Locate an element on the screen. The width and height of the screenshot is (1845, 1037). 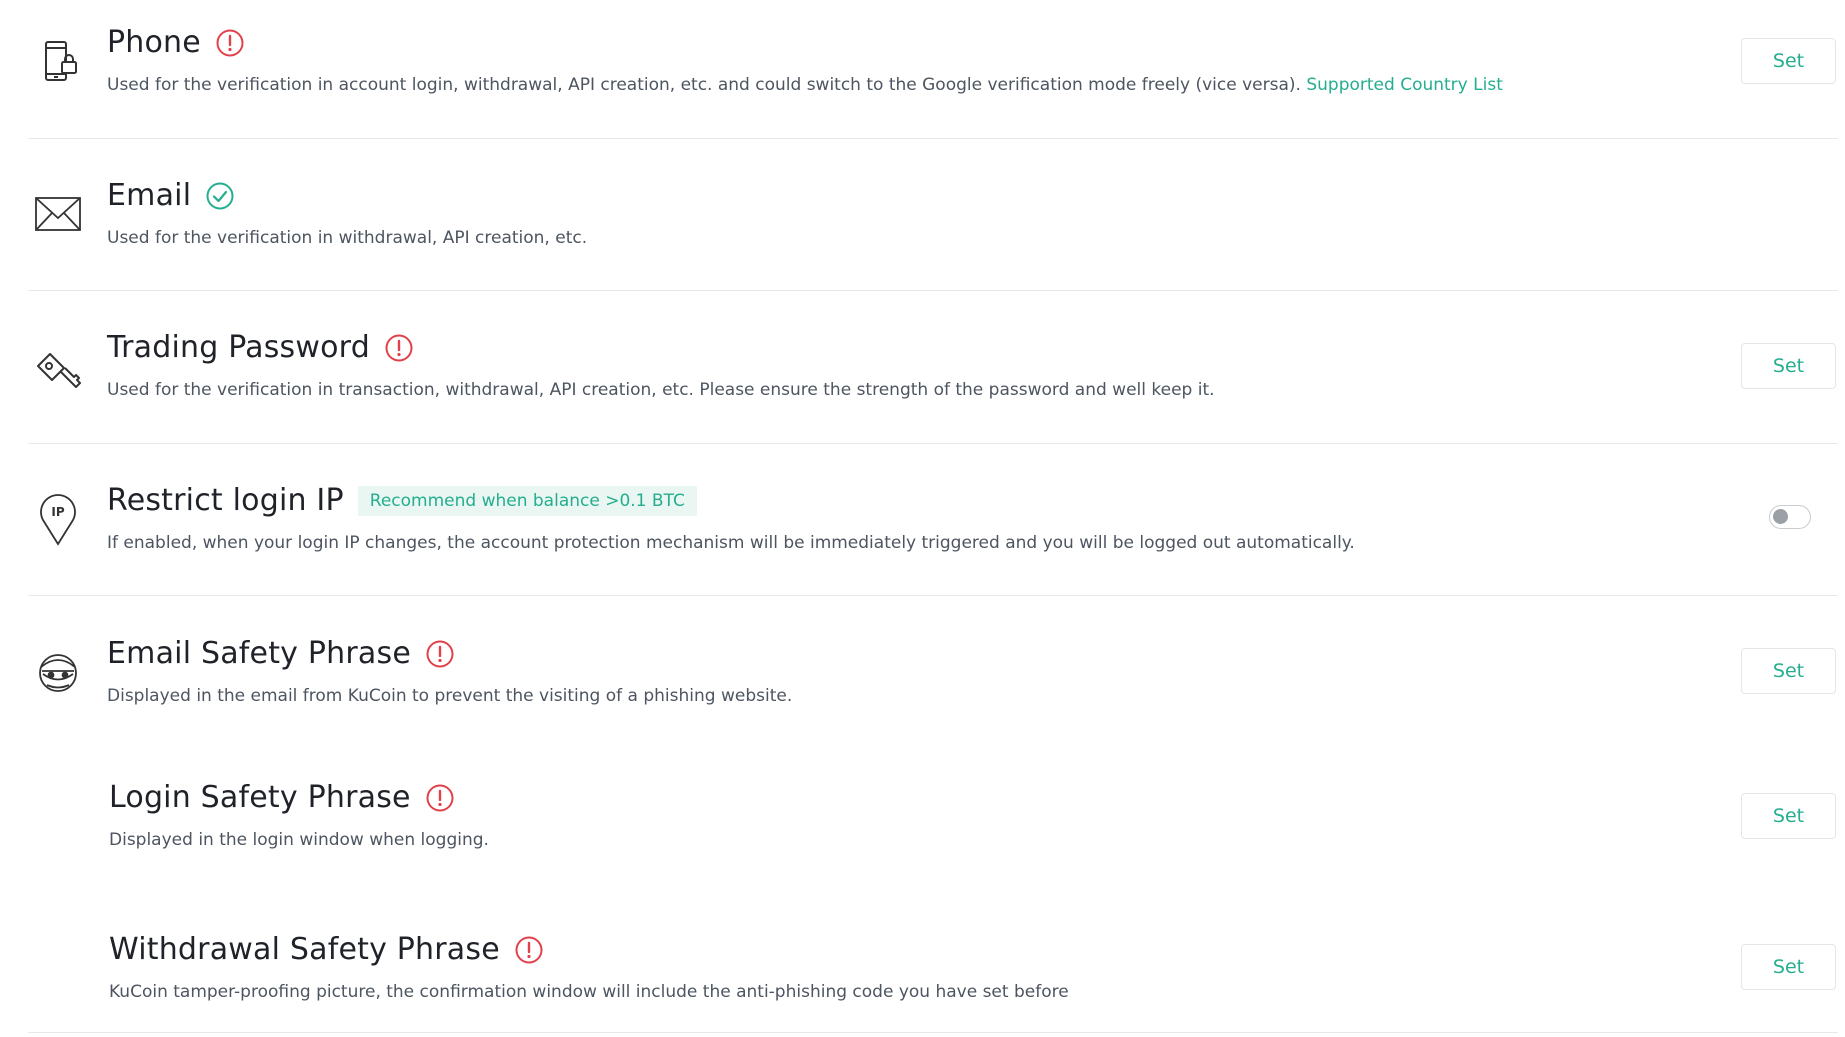
withdrawal-safety-phrase-set-button: Set is located at coordinates (1788, 967).